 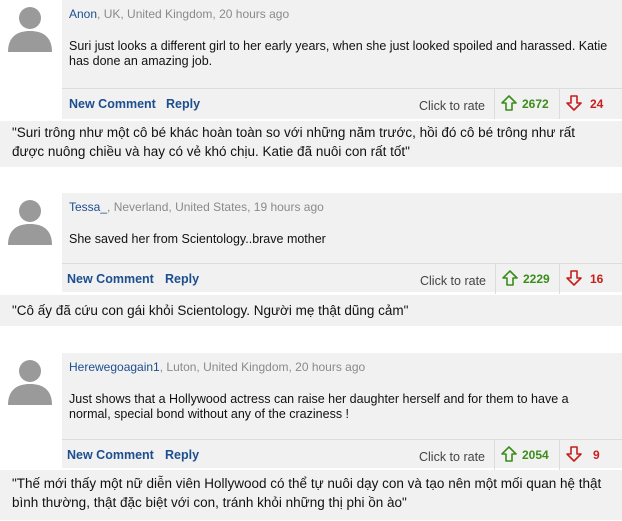 What do you see at coordinates (342, 278) in the screenshot?
I see `comment-actions: New Comment Reply Click to rate 2229 16` at bounding box center [342, 278].